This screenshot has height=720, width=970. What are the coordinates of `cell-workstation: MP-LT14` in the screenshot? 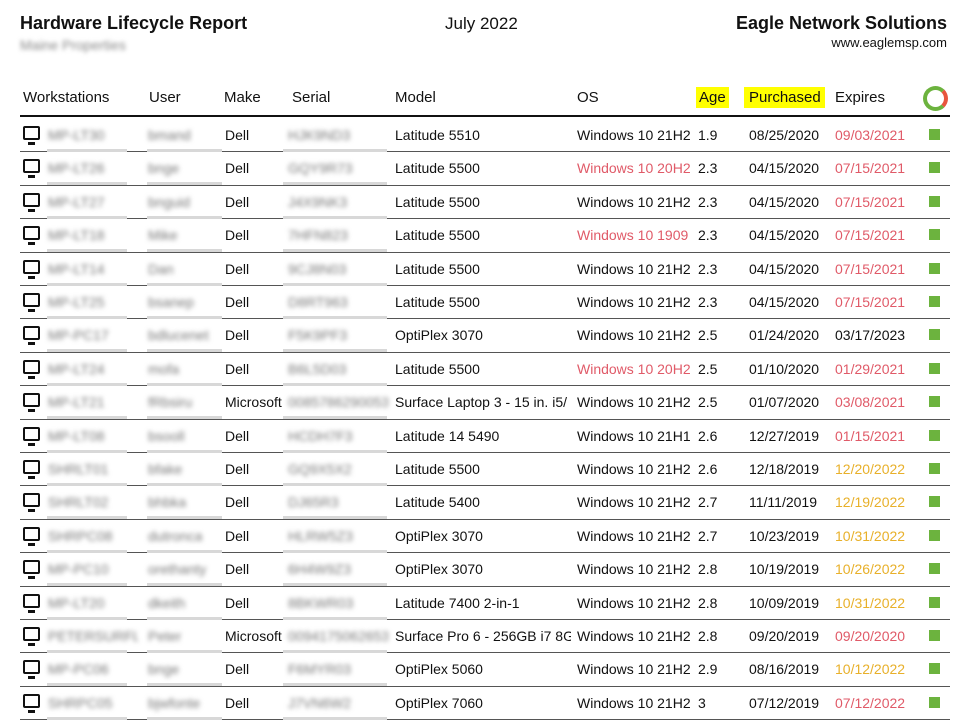 It's located at (76, 268).